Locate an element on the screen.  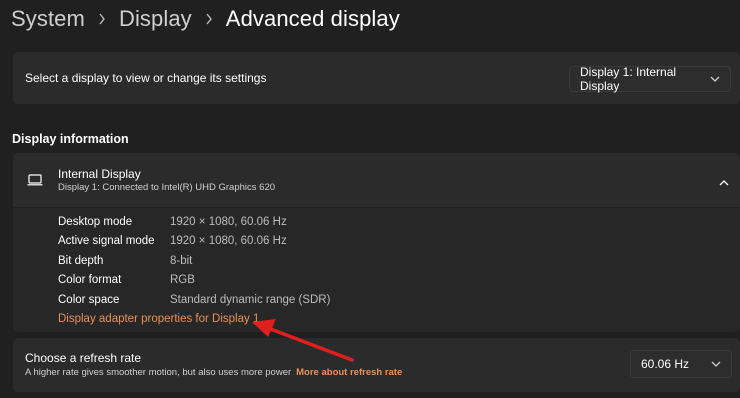
breadcrumb: System Display Advanced display is located at coordinates (205, 19).